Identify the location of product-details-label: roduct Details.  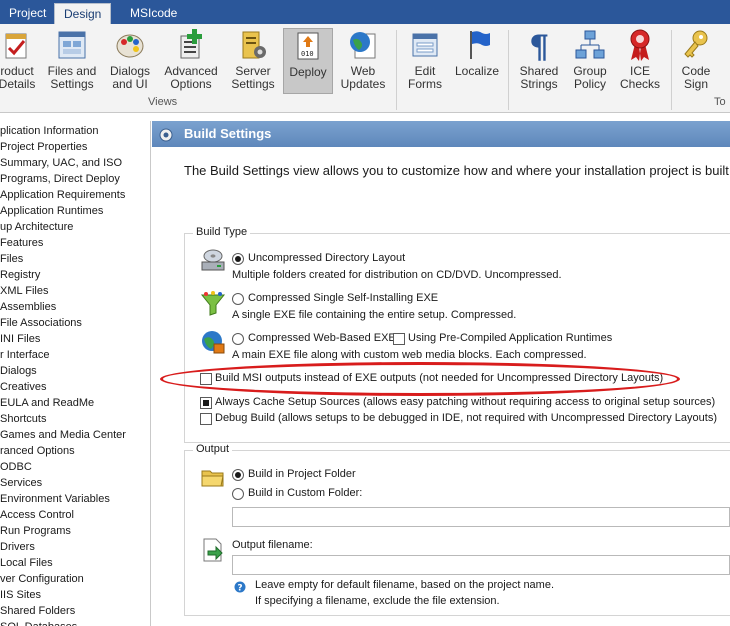
(18, 77).